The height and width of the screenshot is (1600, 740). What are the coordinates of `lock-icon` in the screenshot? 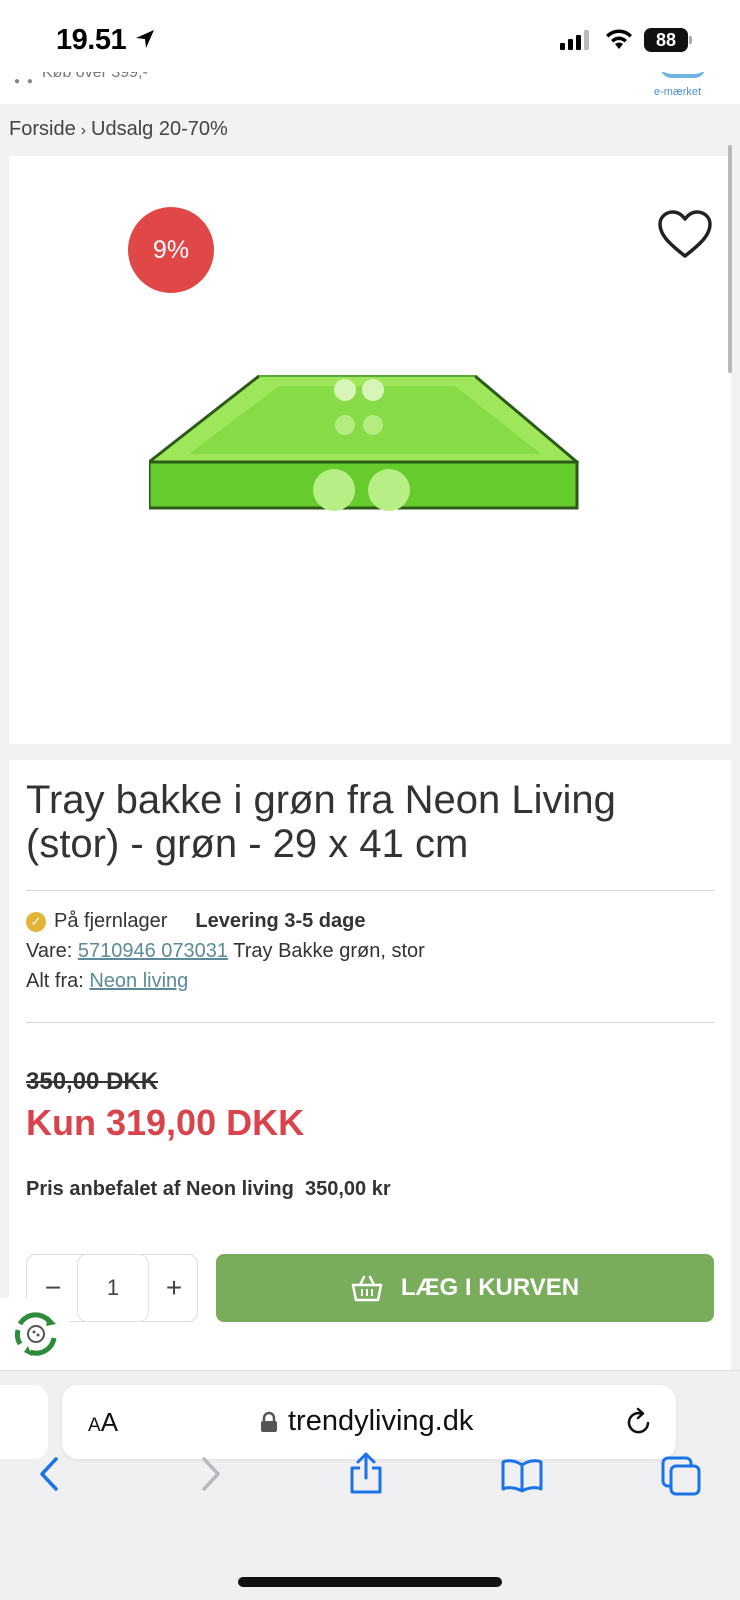 It's located at (269, 1421).